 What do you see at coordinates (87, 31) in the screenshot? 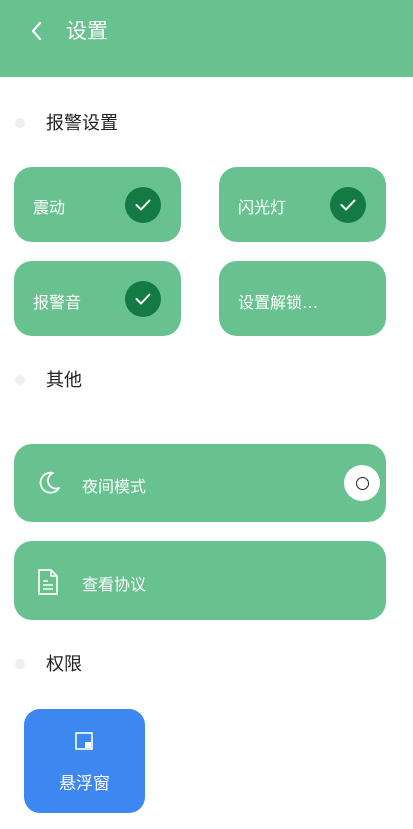
I see `page-title: 设置` at bounding box center [87, 31].